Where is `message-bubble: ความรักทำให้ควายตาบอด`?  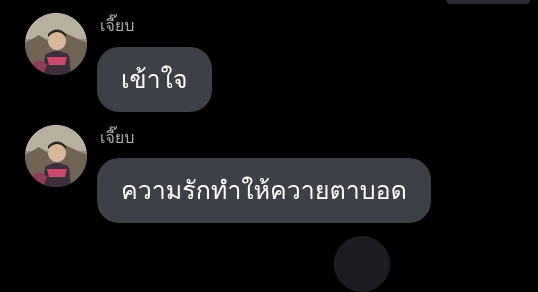
message-bubble: ความรักทำให้ควายตาบอด is located at coordinates (264, 190).